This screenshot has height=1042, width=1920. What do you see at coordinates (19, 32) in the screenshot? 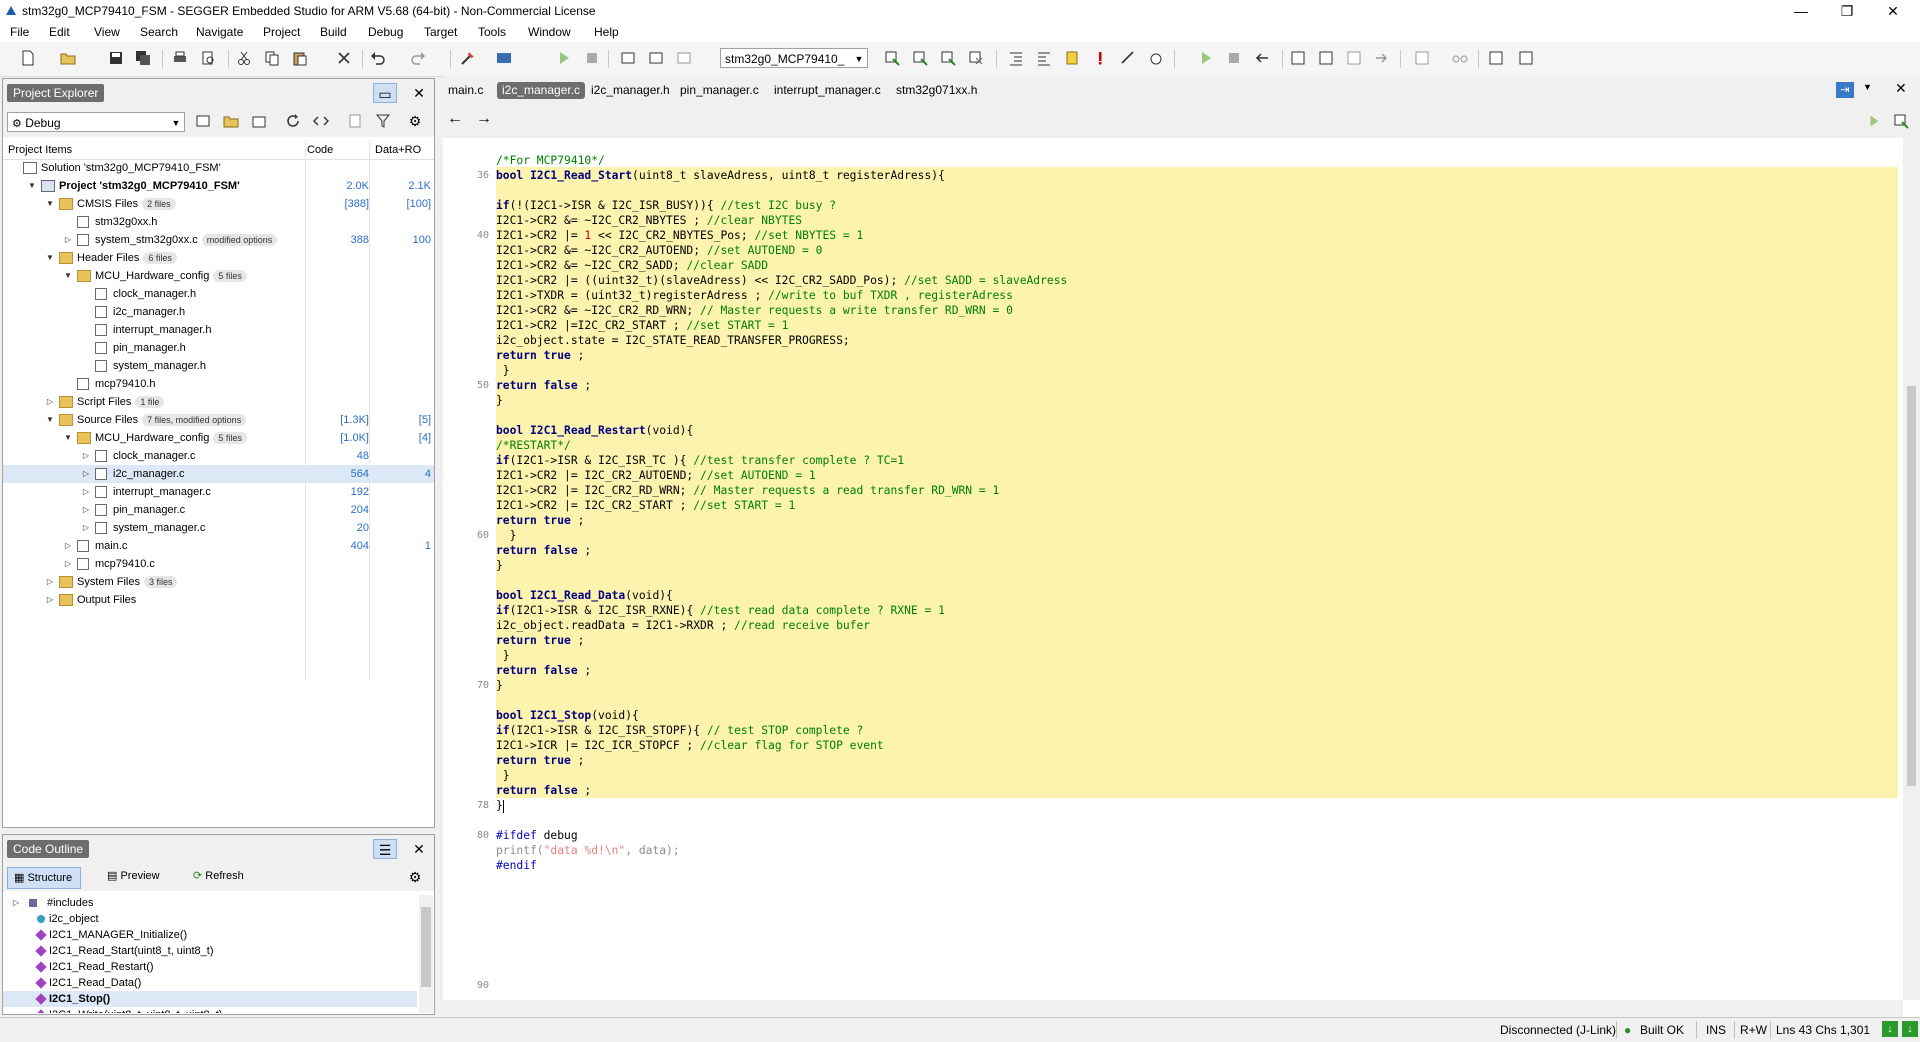
I see `menu-file: File` at bounding box center [19, 32].